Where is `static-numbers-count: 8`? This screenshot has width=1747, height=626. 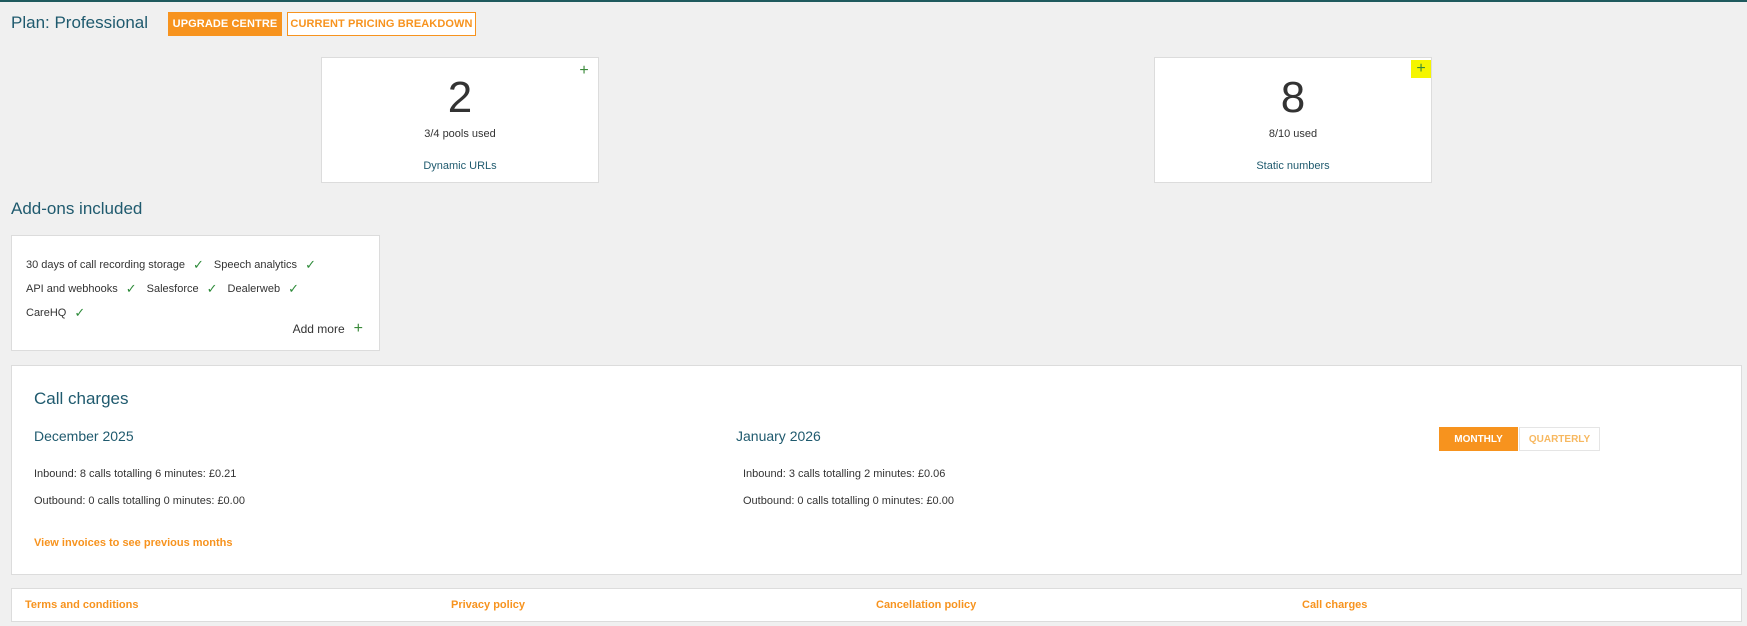 static-numbers-count: 8 is located at coordinates (1293, 97).